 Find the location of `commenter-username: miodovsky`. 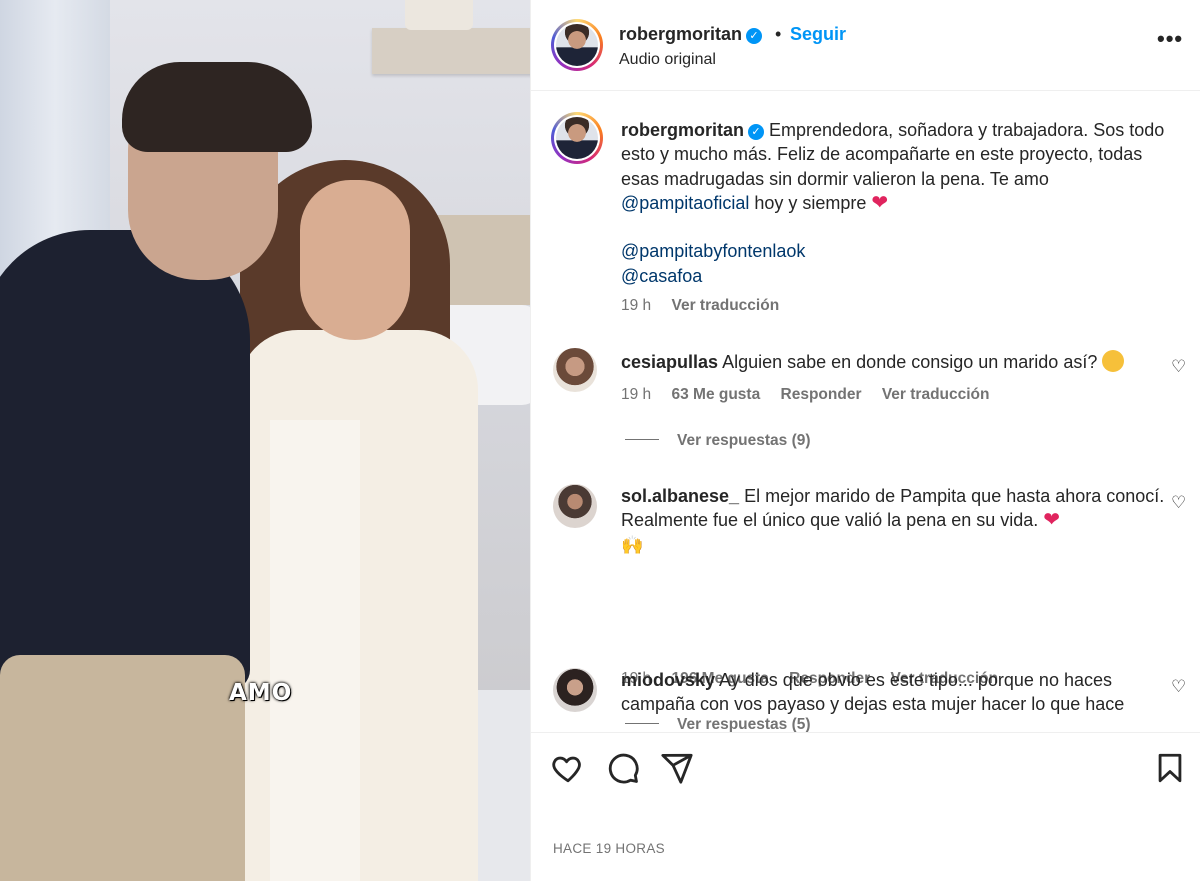

commenter-username: miodovsky is located at coordinates (668, 680).